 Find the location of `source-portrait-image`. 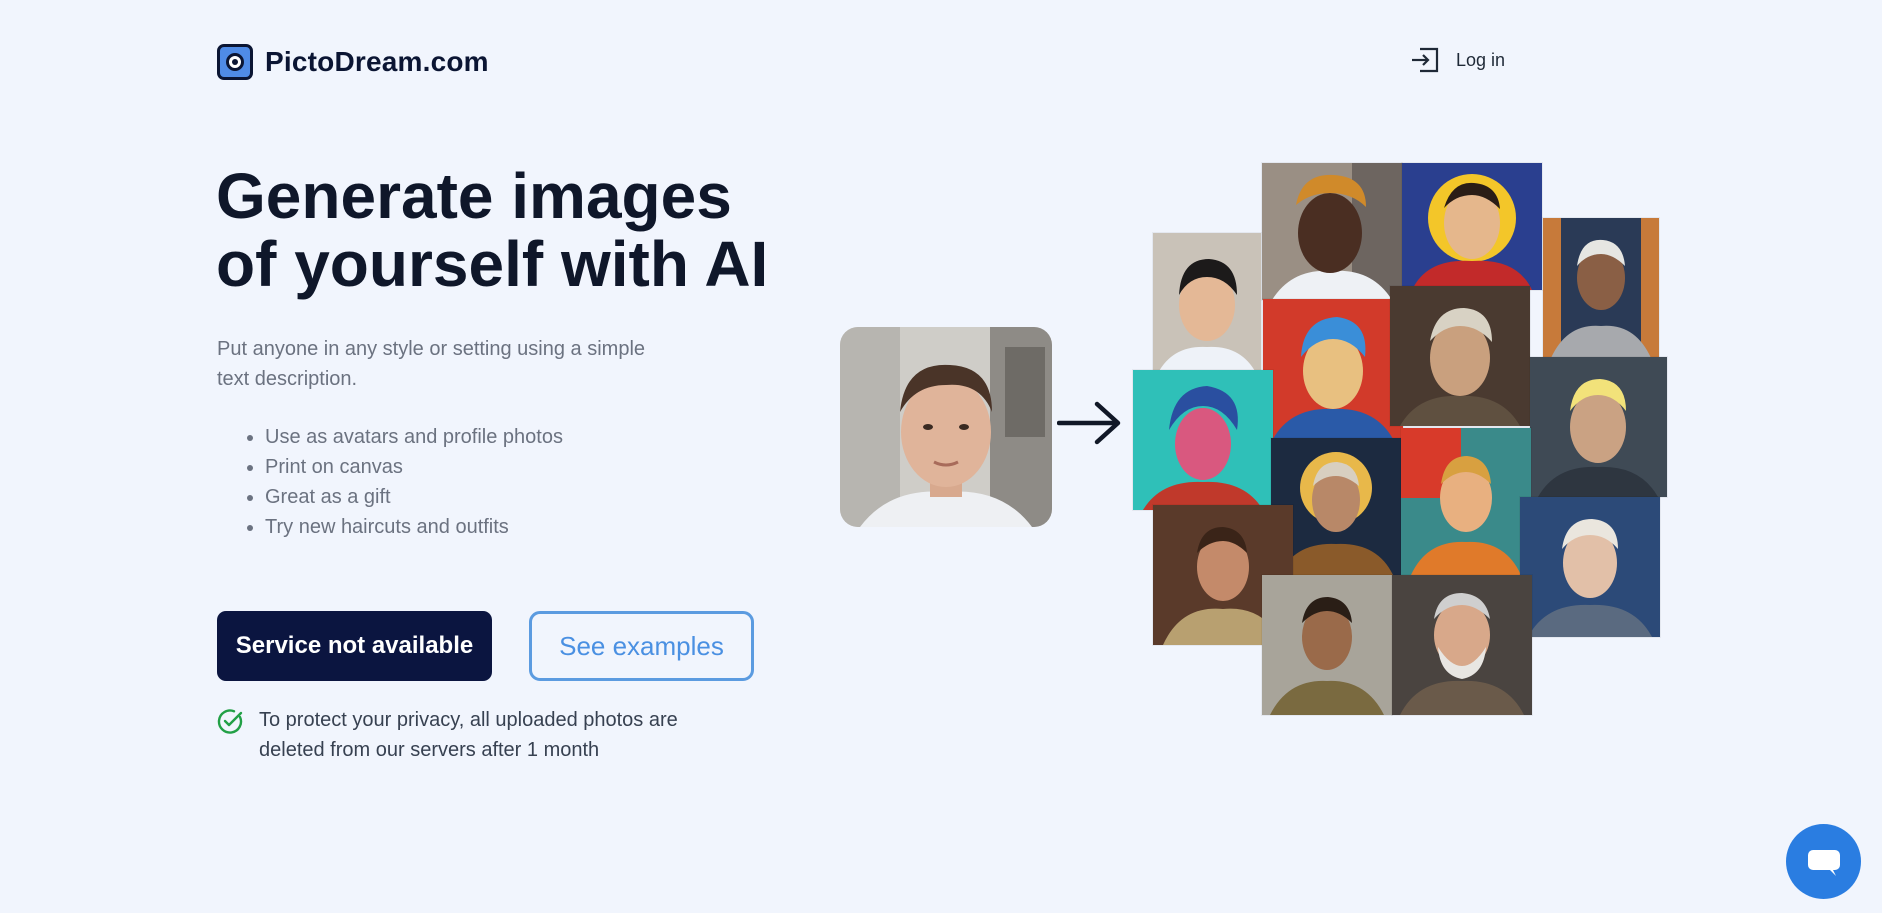

source-portrait-image is located at coordinates (946, 427).